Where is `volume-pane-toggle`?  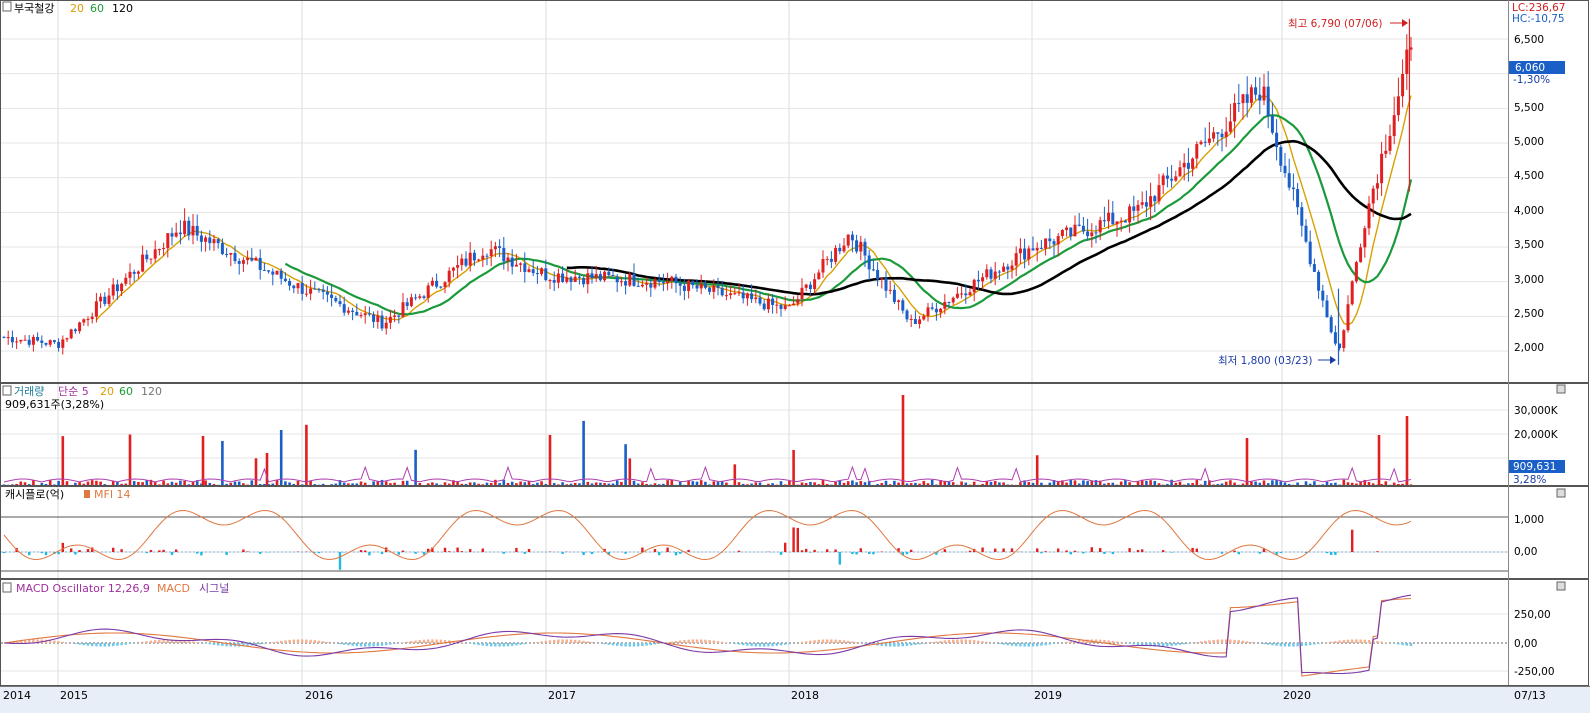
volume-pane-toggle is located at coordinates (1561, 389).